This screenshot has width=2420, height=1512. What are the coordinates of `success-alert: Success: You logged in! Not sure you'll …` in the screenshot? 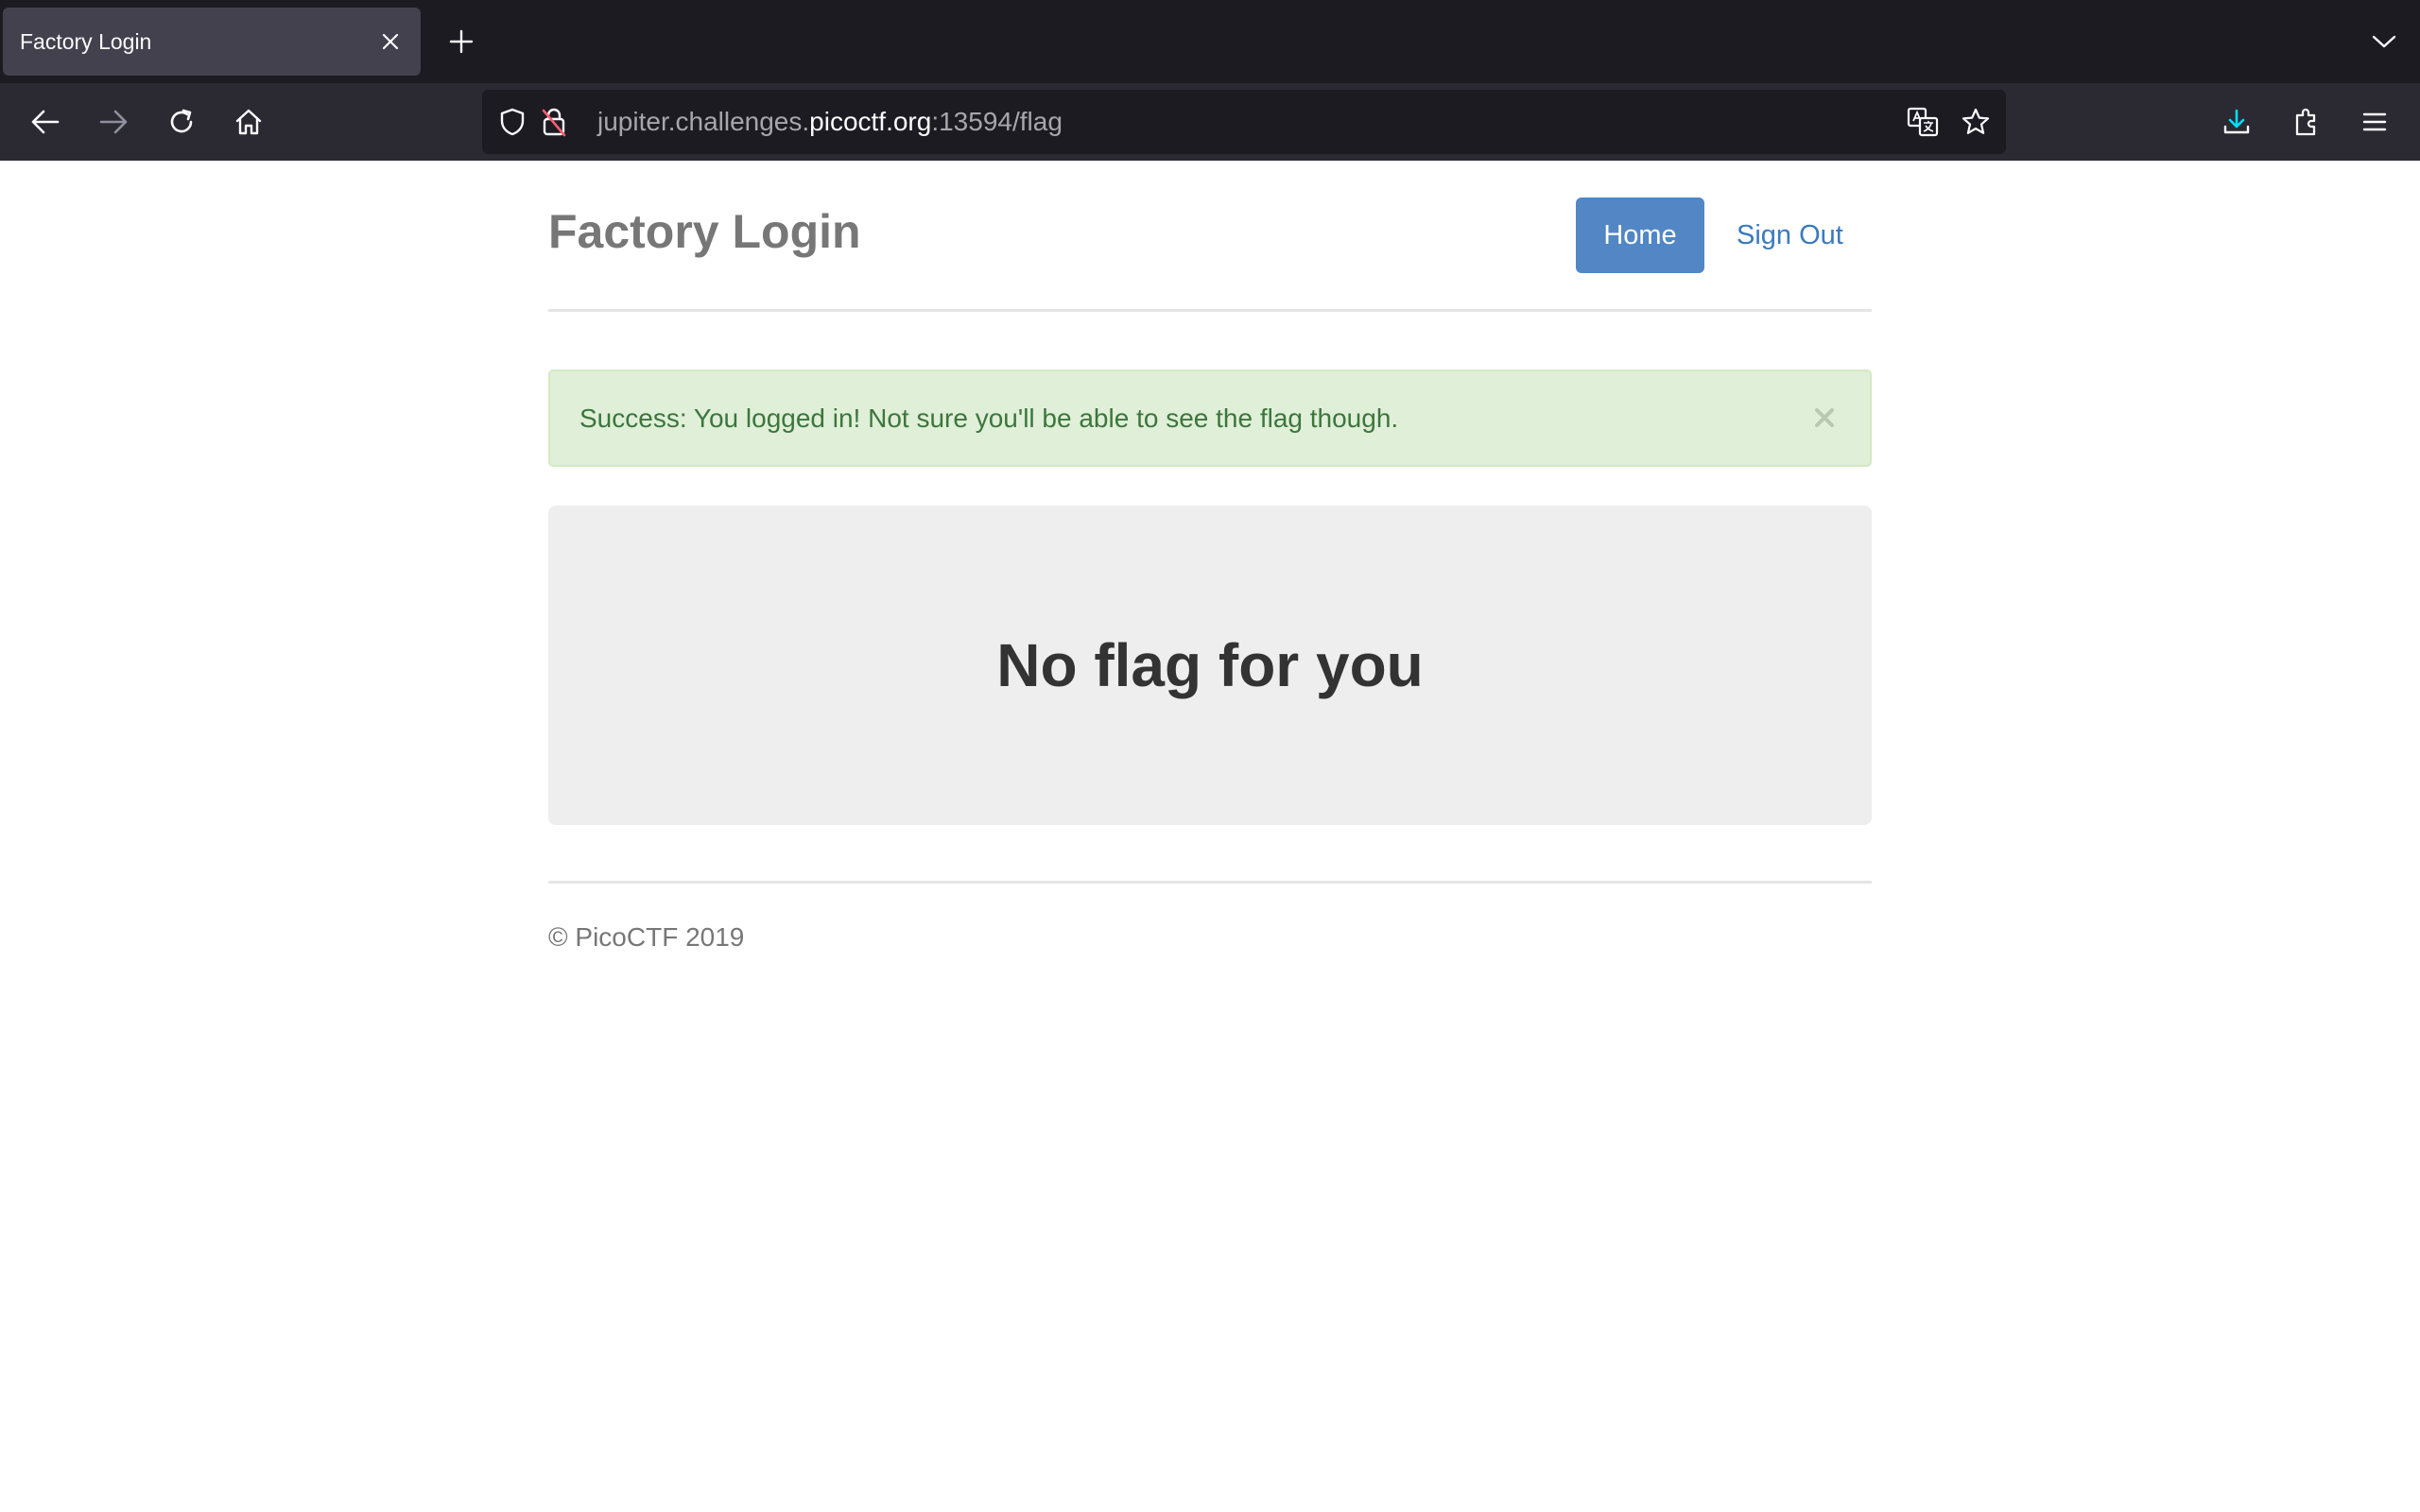 It's located at (1210, 418).